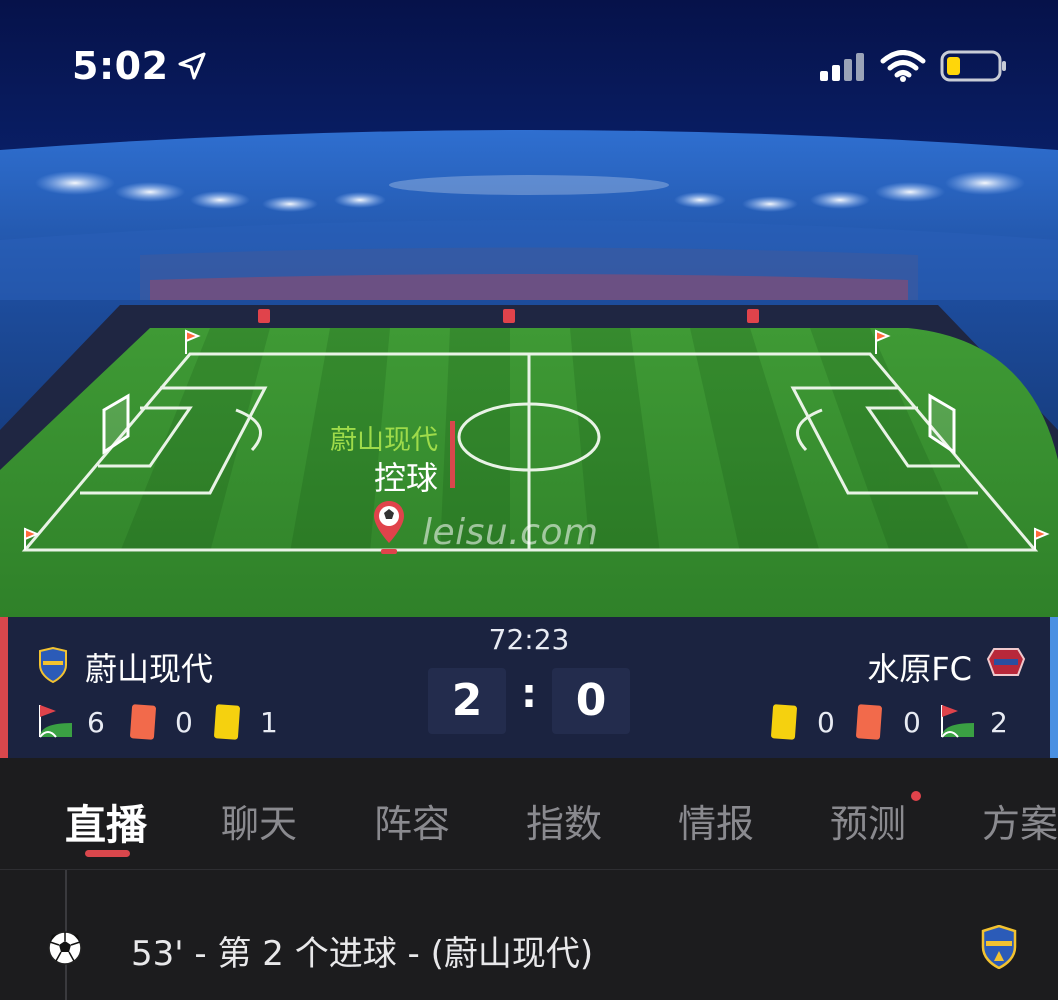 The width and height of the screenshot is (1058, 1000). Describe the element at coordinates (912, 722) in the screenshot. I see `away-red-cards: 0` at that location.